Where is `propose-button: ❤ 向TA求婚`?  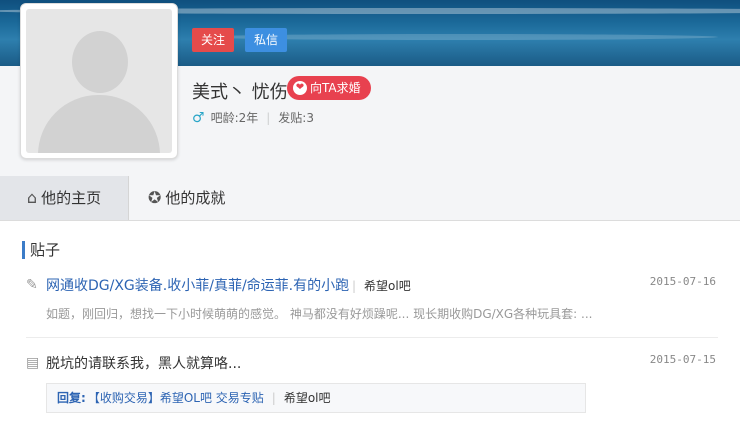
propose-button: ❤ 向TA求婚 is located at coordinates (329, 88).